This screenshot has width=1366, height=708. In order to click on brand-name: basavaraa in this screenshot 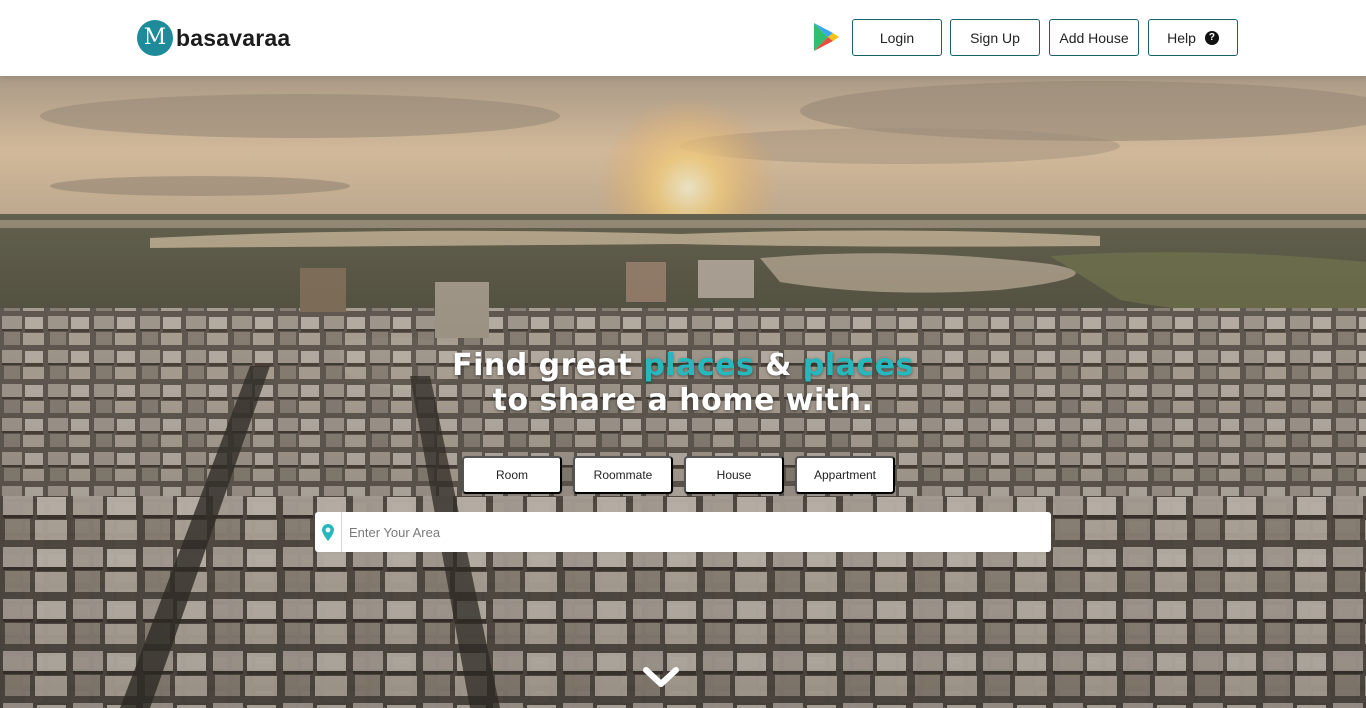, I will do `click(233, 37)`.